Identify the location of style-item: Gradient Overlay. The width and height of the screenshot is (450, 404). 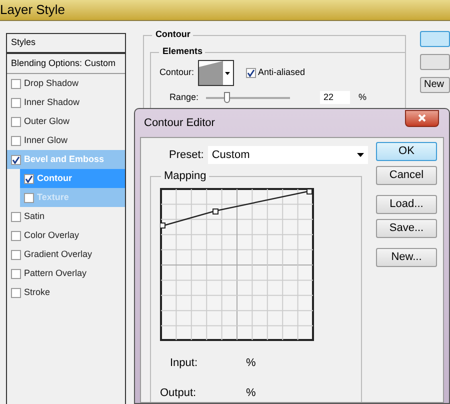
(66, 254).